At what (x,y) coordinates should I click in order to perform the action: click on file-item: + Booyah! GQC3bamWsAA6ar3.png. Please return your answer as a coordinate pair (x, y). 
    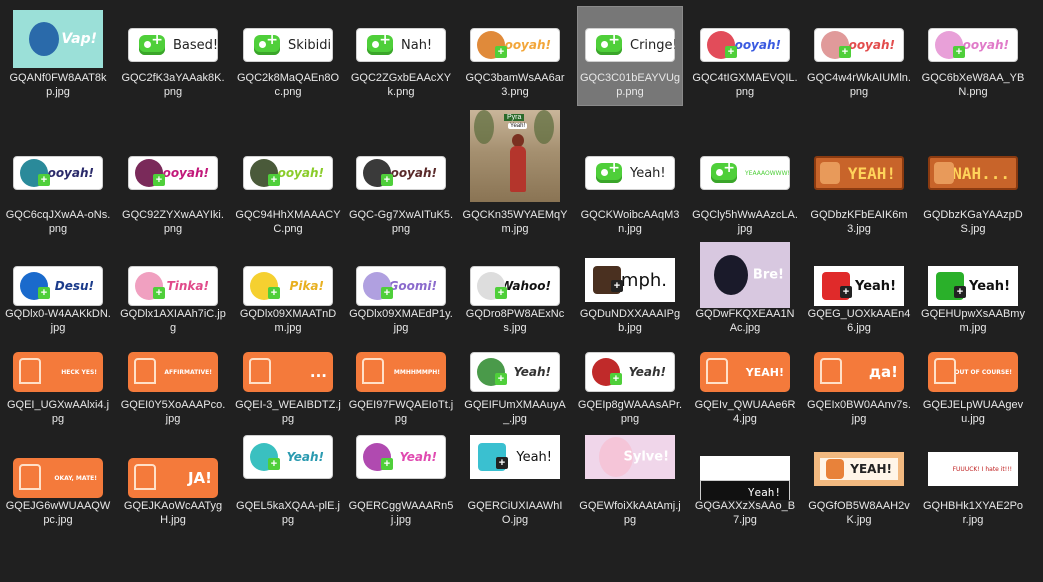
    Looking at the image, I should click on (511, 54).